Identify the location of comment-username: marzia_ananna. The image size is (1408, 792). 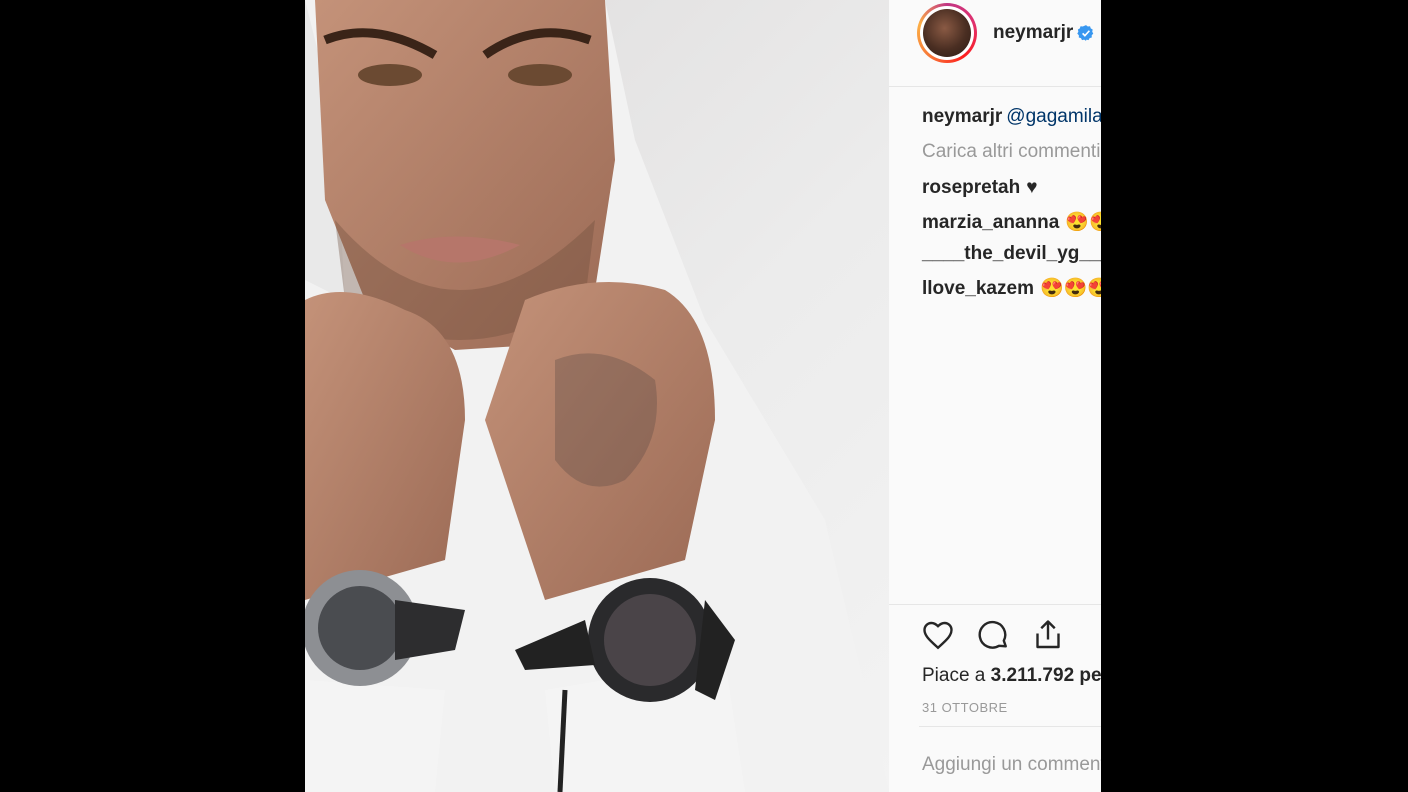
(990, 222).